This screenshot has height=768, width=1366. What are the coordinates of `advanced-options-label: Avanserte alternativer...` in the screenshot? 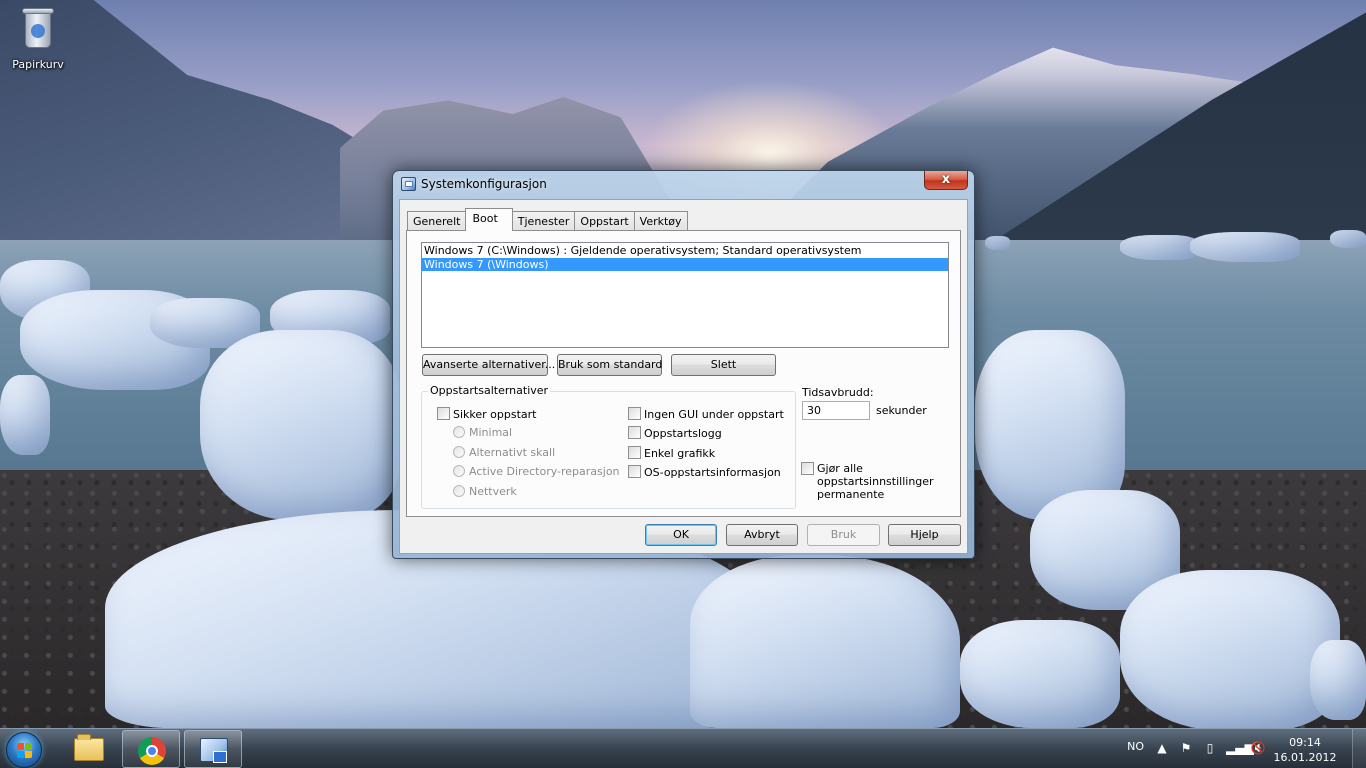 It's located at (489, 364).